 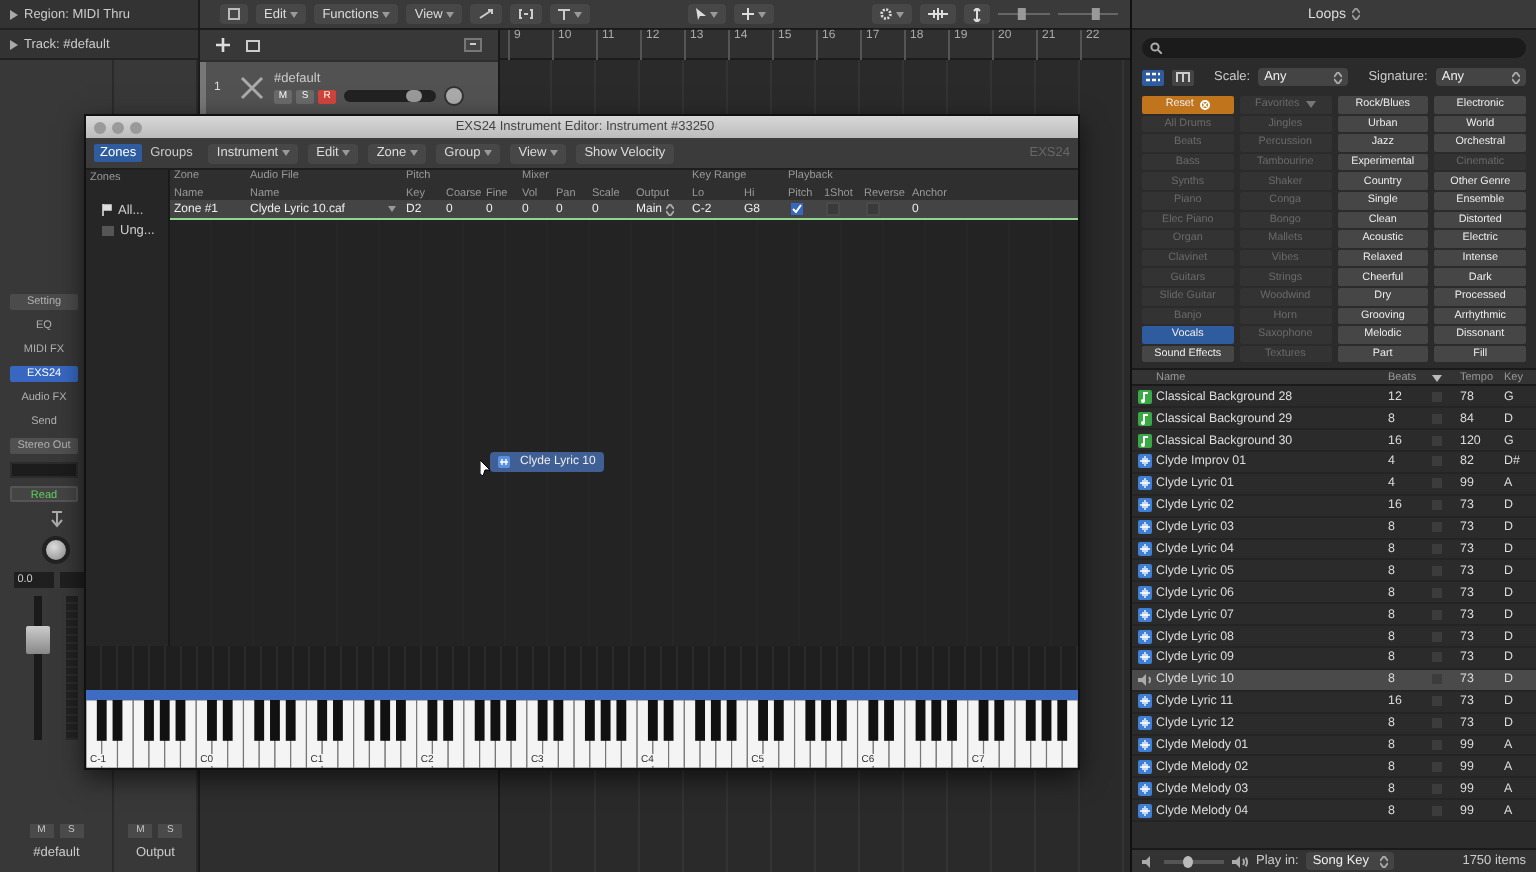 I want to click on pencil-tool-button, so click(x=754, y=14).